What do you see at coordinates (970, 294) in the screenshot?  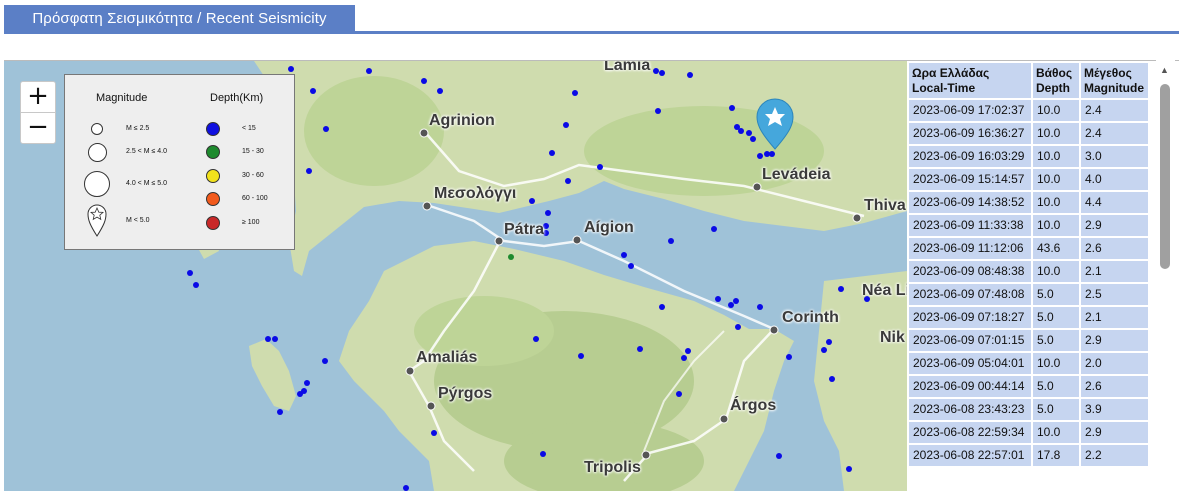 I see `cell-time: 2023-06-09 07:48:08` at bounding box center [970, 294].